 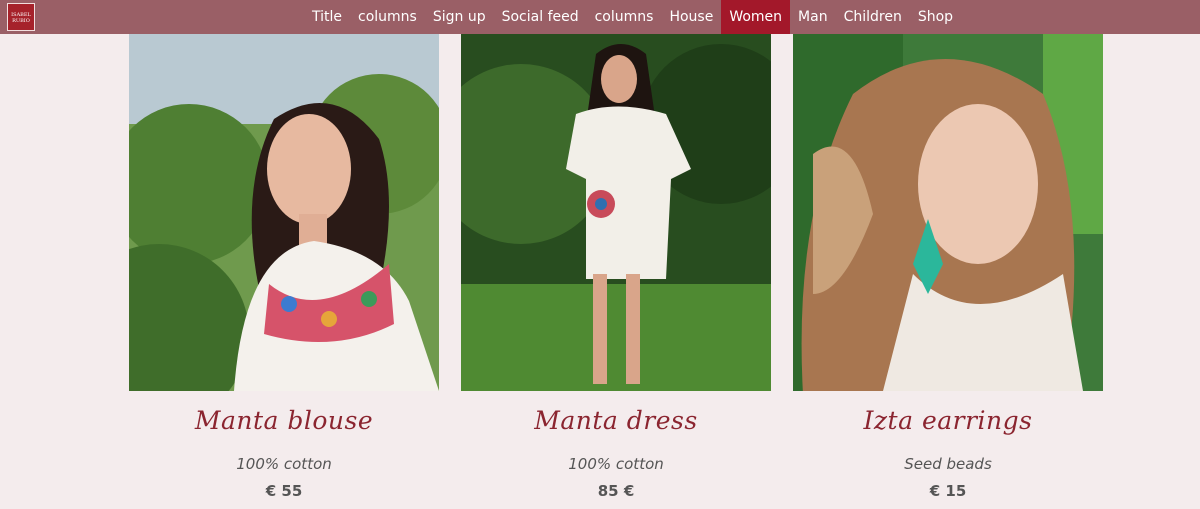 What do you see at coordinates (387, 17) in the screenshot?
I see `nav-item-columns: columns` at bounding box center [387, 17].